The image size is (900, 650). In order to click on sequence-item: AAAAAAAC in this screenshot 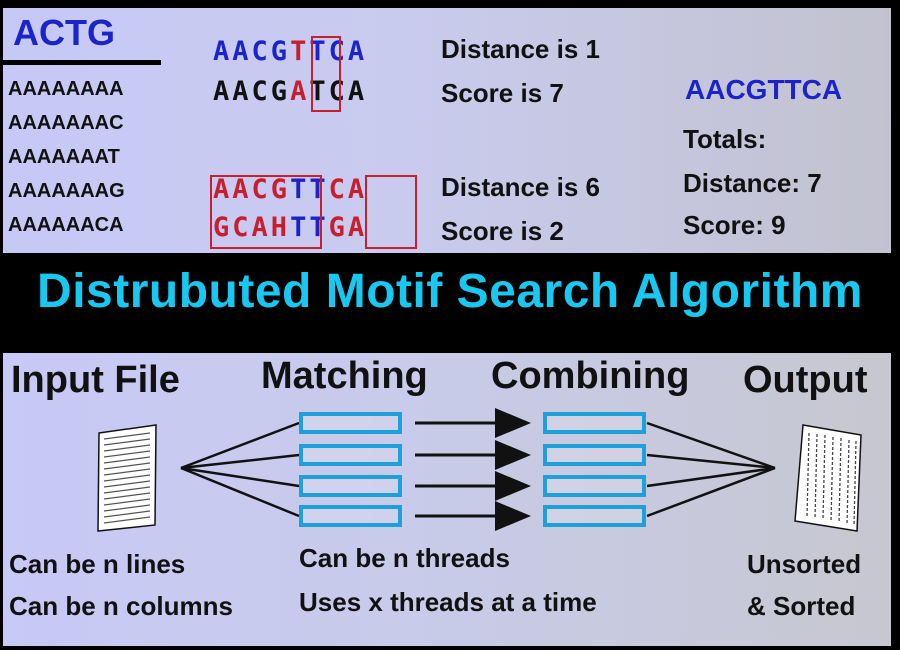, I will do `click(66, 123)`.